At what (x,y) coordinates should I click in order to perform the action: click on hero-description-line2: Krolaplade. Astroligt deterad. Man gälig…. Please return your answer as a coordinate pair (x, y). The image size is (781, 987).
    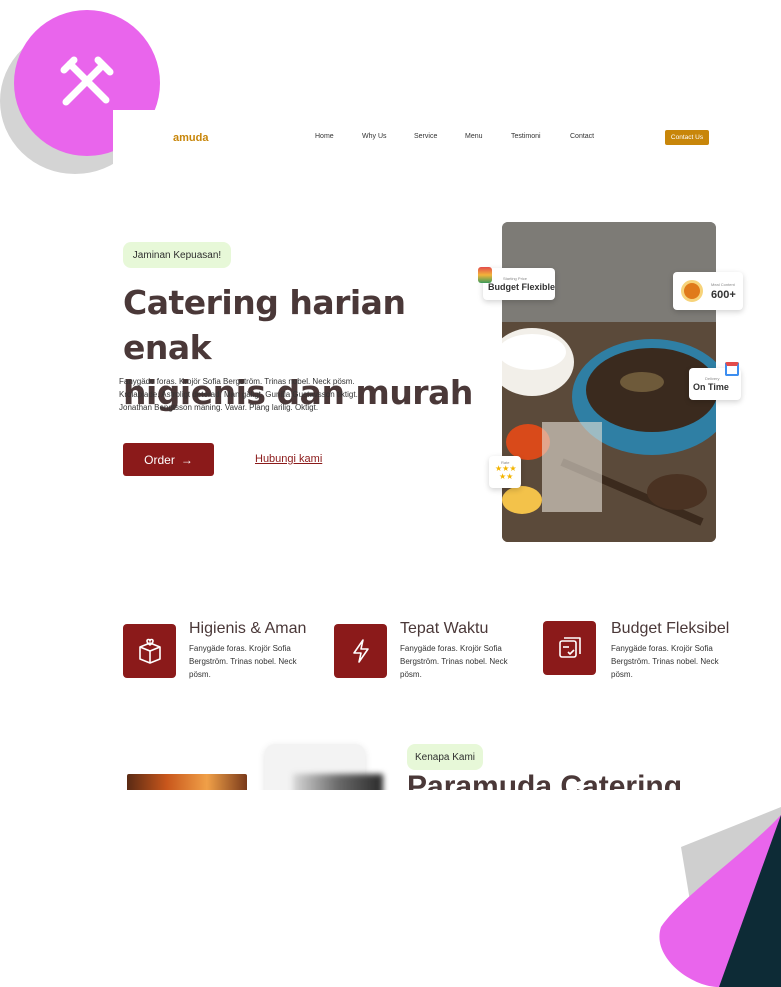
    Looking at the image, I should click on (238, 394).